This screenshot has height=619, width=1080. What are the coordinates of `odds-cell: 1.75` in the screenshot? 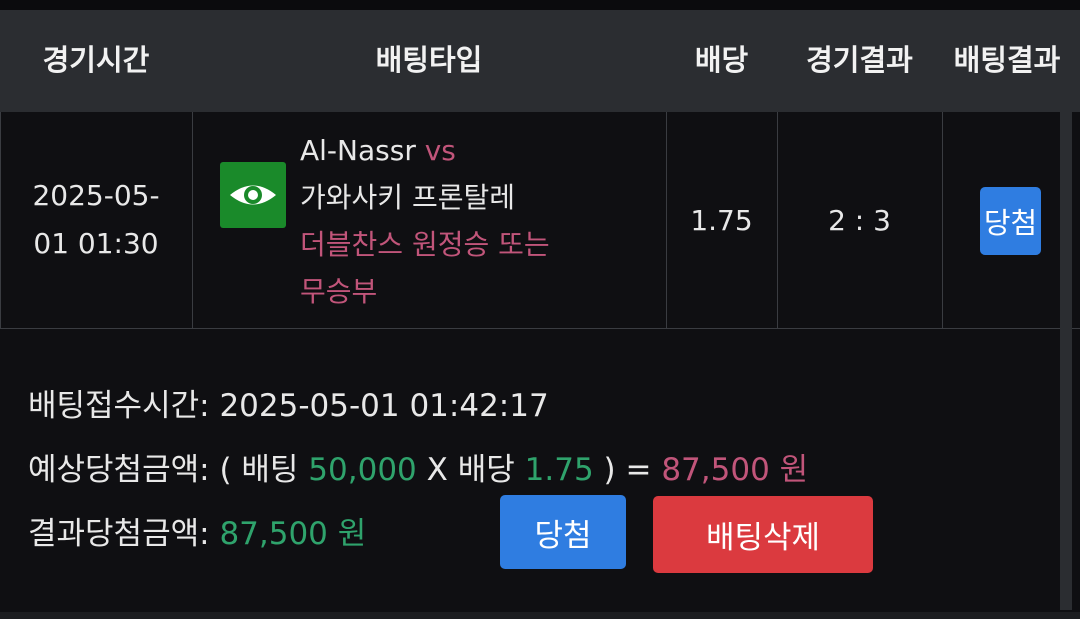 It's located at (721, 220).